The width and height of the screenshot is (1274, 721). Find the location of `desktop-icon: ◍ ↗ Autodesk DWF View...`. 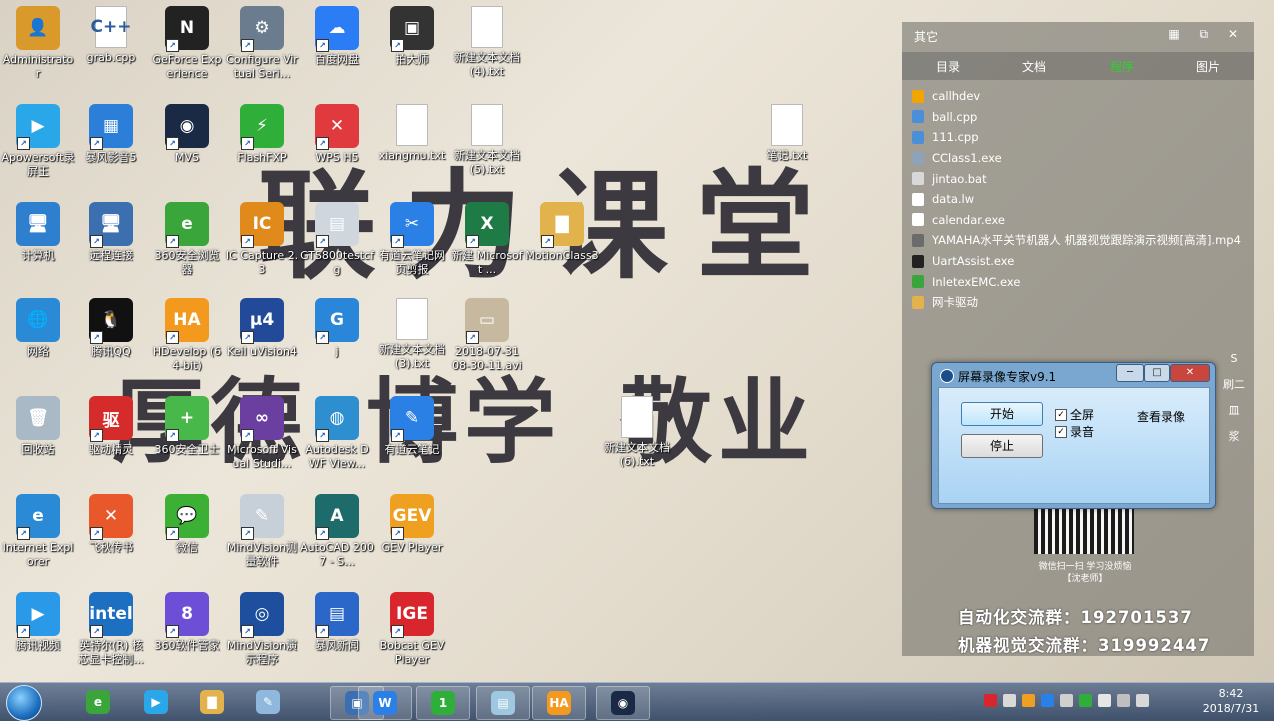

desktop-icon: ◍ ↗ Autodesk DWF View... is located at coordinates (337, 433).